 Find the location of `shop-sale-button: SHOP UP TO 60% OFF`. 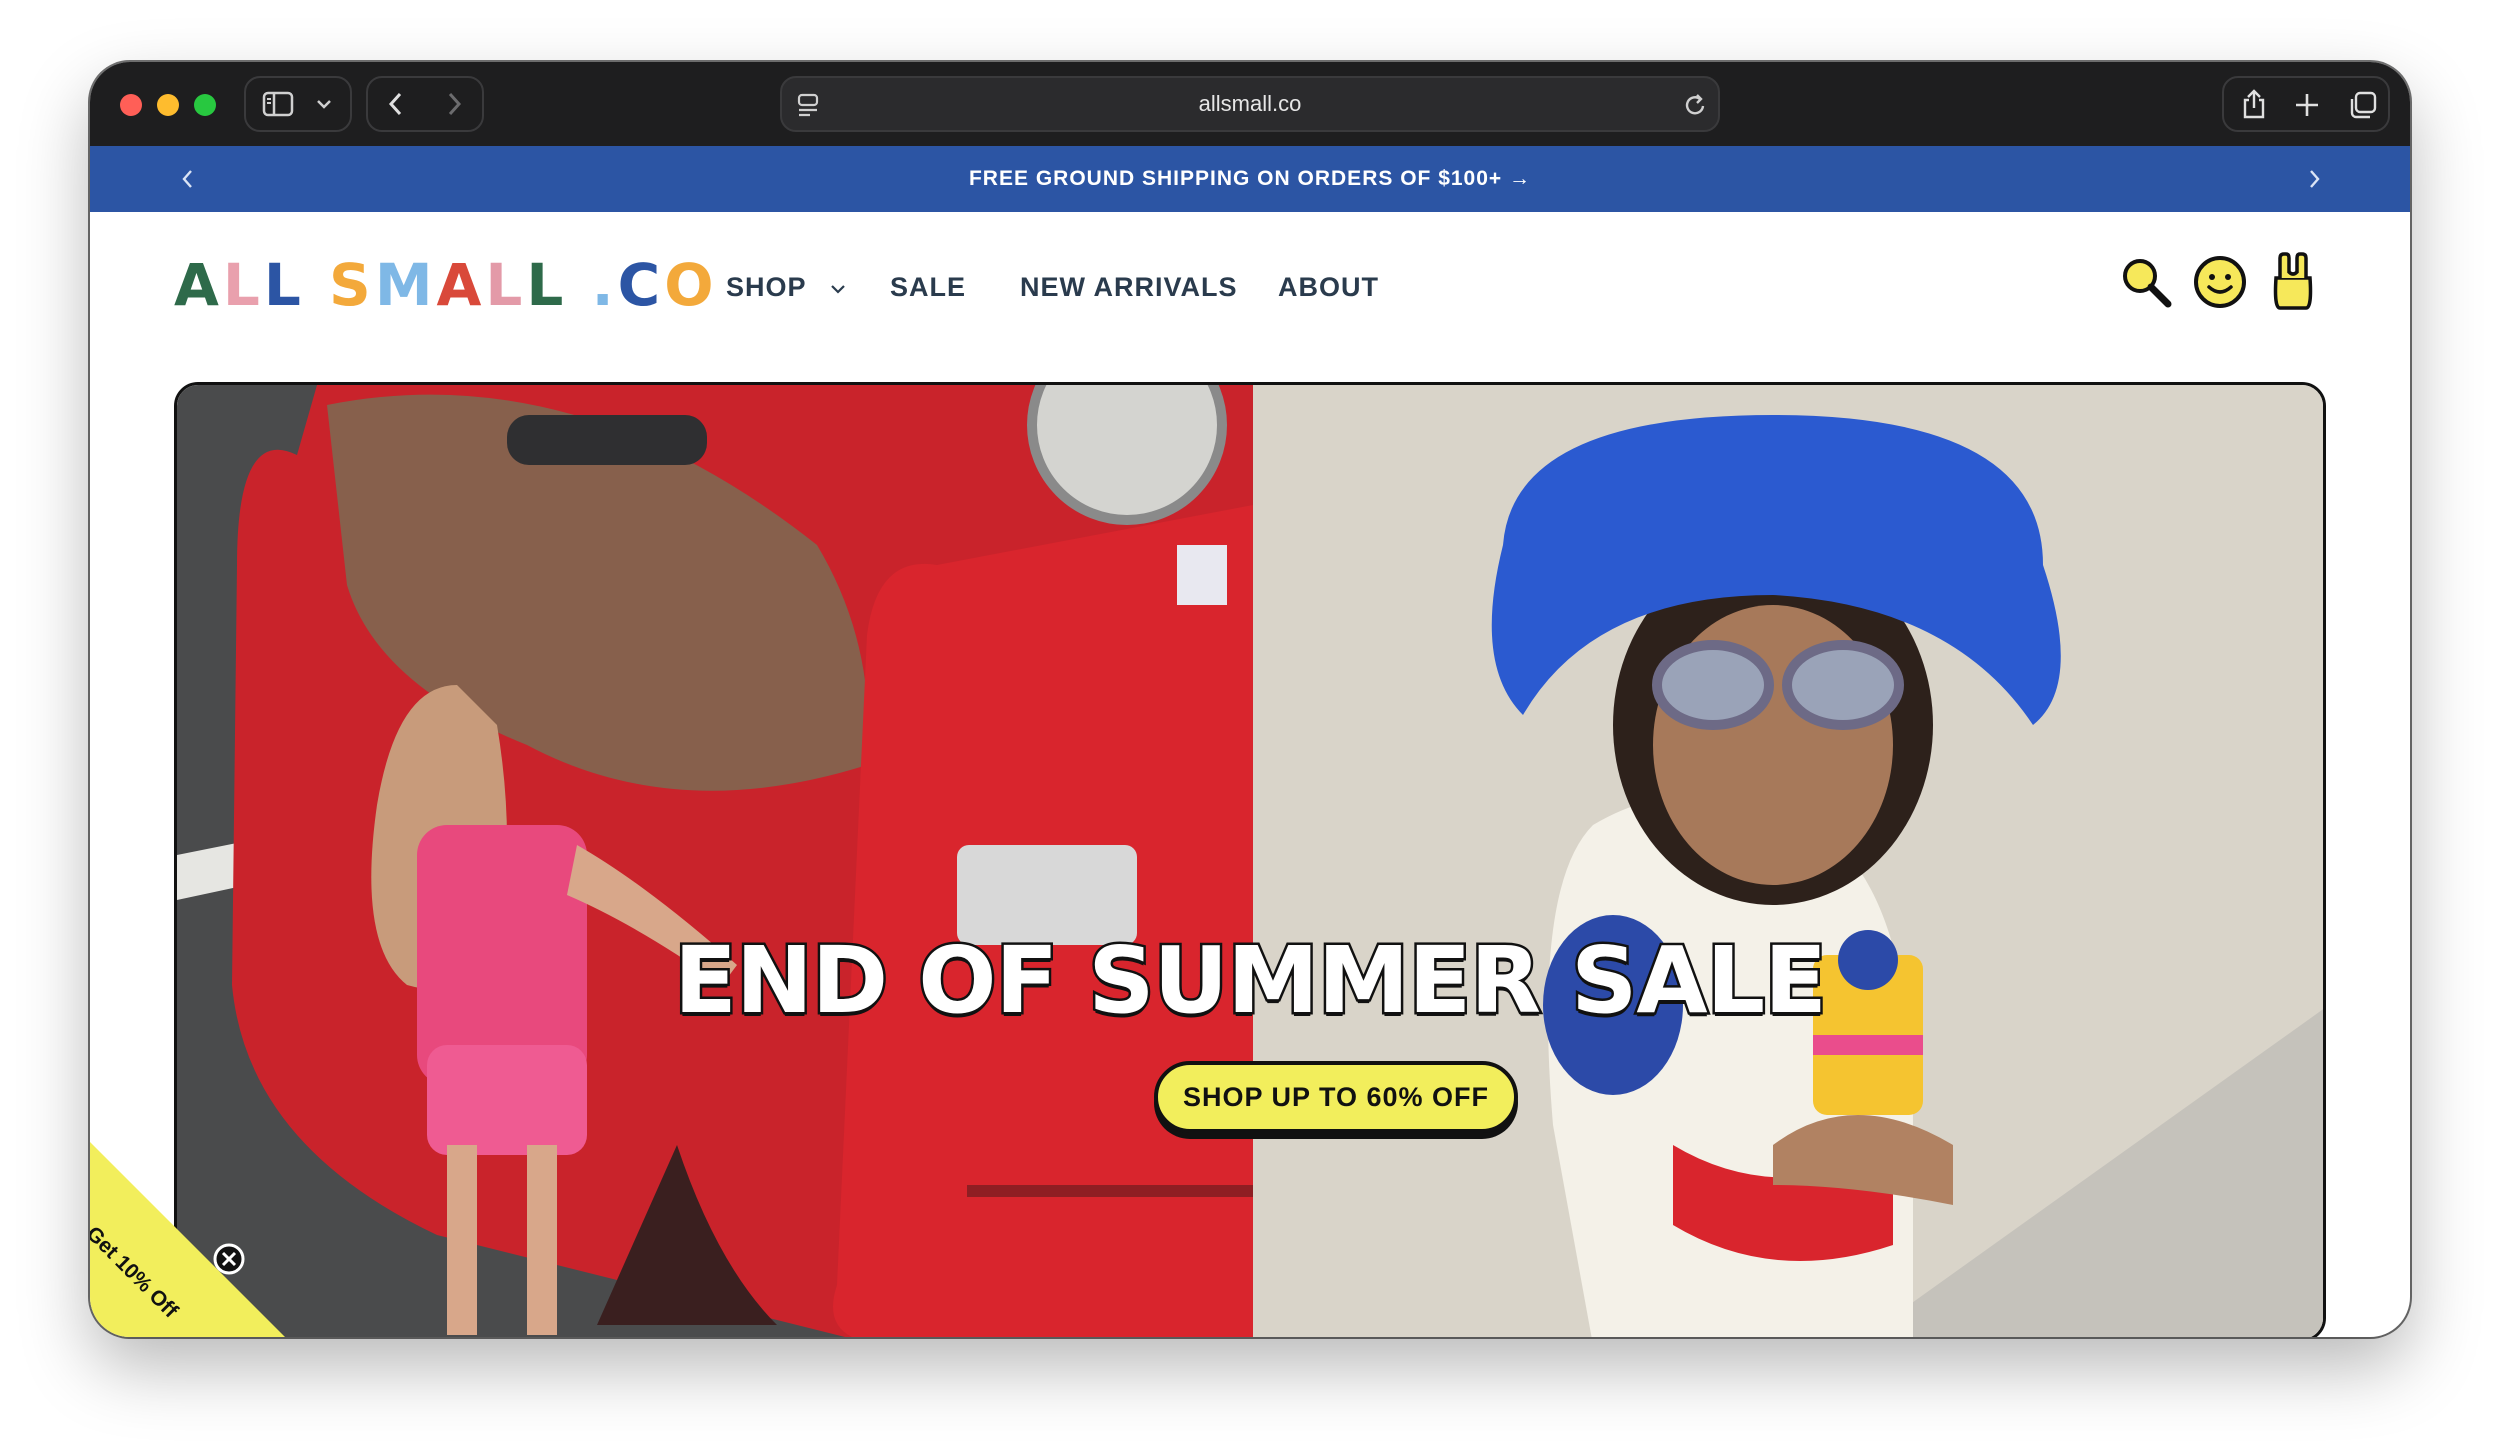

shop-sale-button: SHOP UP TO 60% OFF is located at coordinates (1336, 1097).